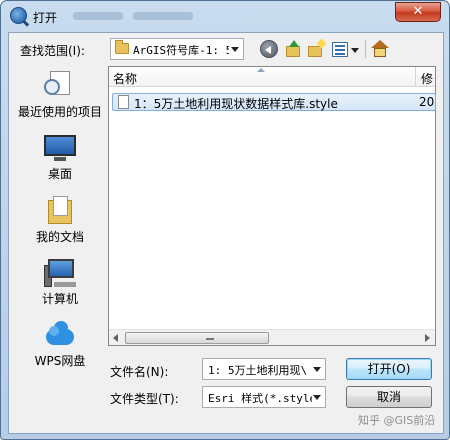  I want to click on place-label: 最近使用的项目, so click(59, 112).